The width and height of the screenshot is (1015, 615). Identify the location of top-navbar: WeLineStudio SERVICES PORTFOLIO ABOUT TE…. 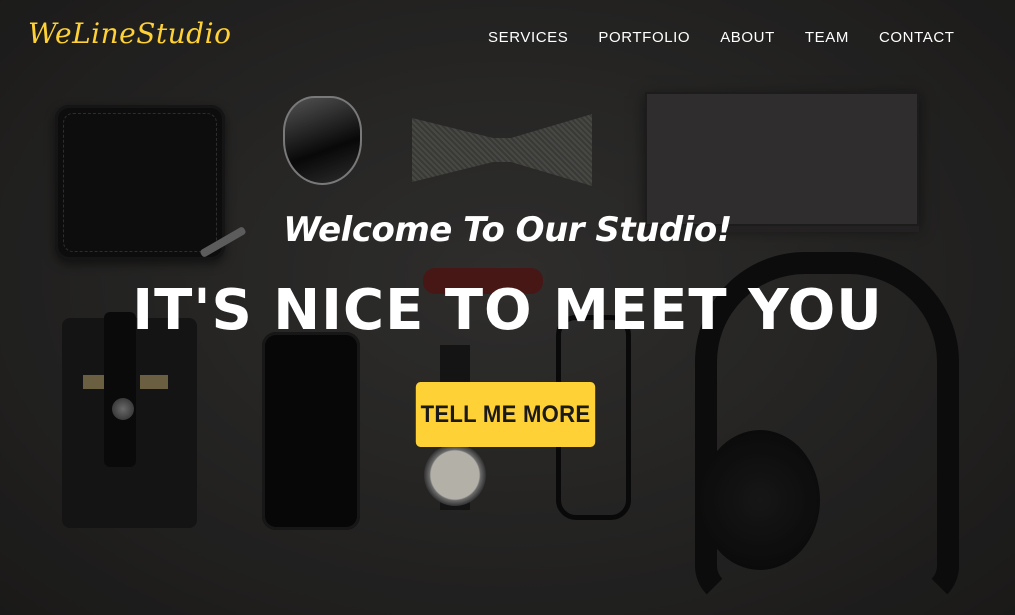
(507, 37).